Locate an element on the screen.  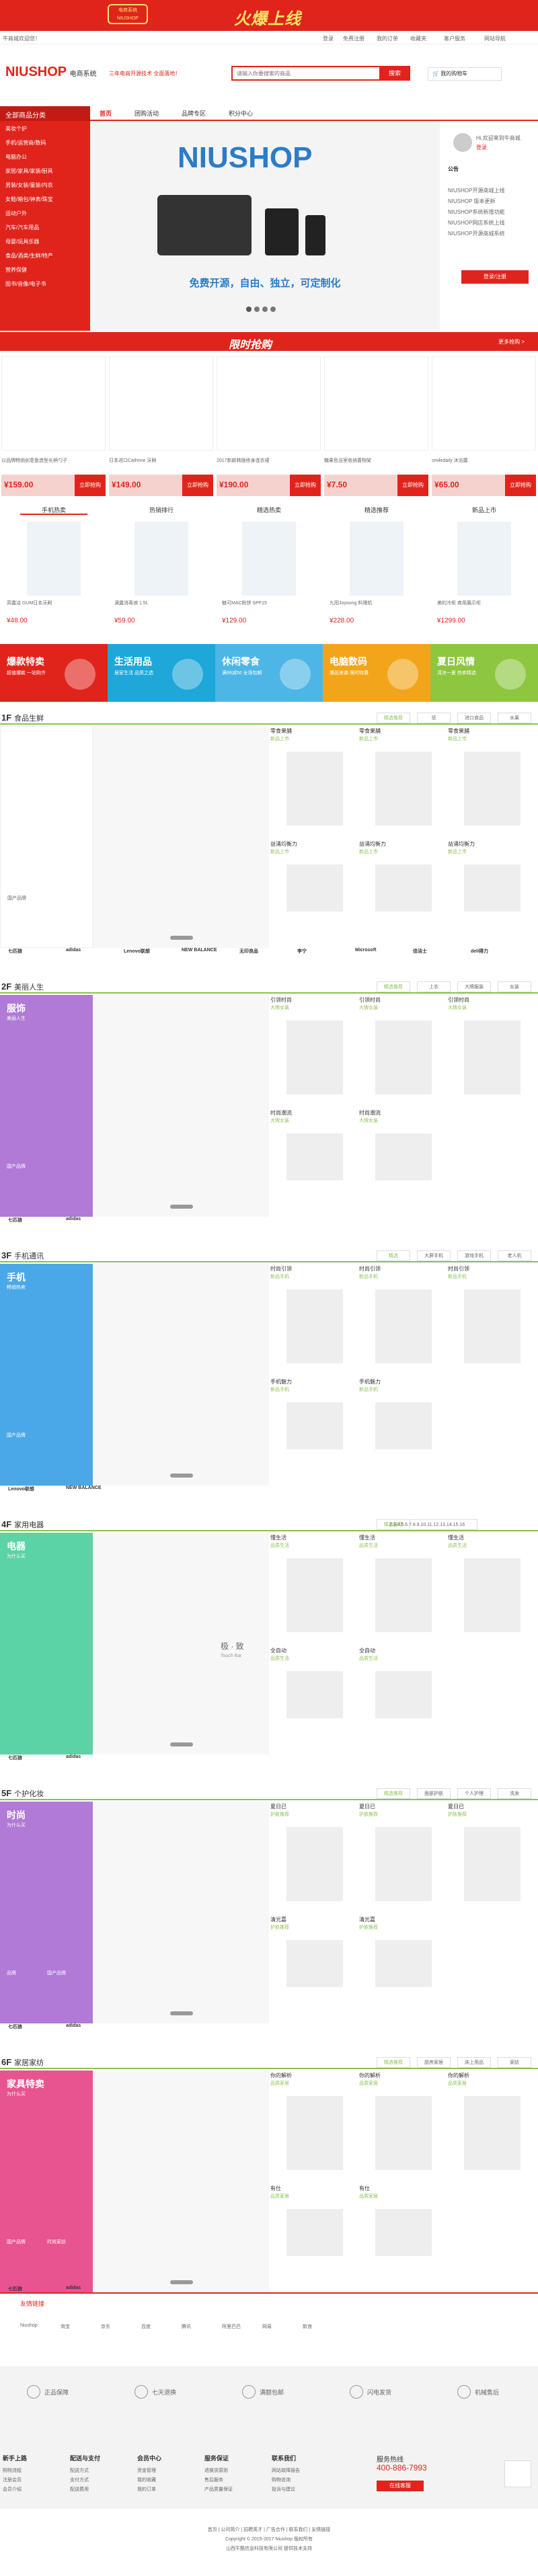
search-input is located at coordinates (300, 73).